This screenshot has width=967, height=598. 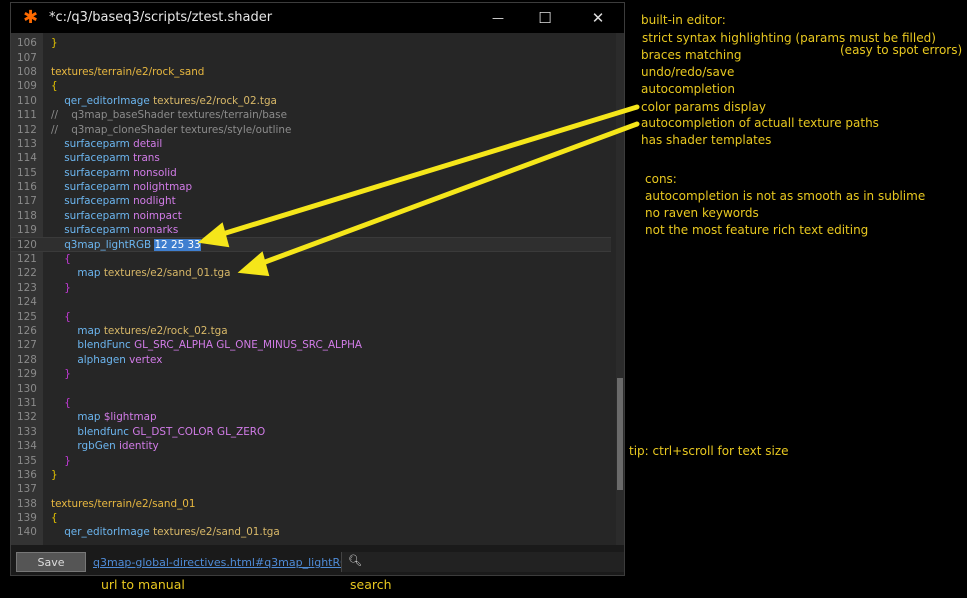 I want to click on arrow-texture-paths, so click(x=447, y=194).